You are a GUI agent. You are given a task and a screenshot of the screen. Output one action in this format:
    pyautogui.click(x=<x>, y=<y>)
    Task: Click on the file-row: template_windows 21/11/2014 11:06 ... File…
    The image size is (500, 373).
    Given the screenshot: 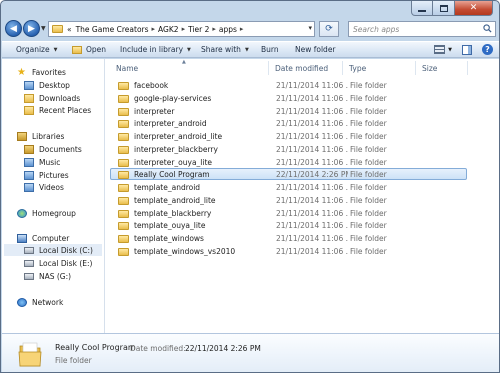 What is the action you would take?
    pyautogui.click(x=288, y=238)
    